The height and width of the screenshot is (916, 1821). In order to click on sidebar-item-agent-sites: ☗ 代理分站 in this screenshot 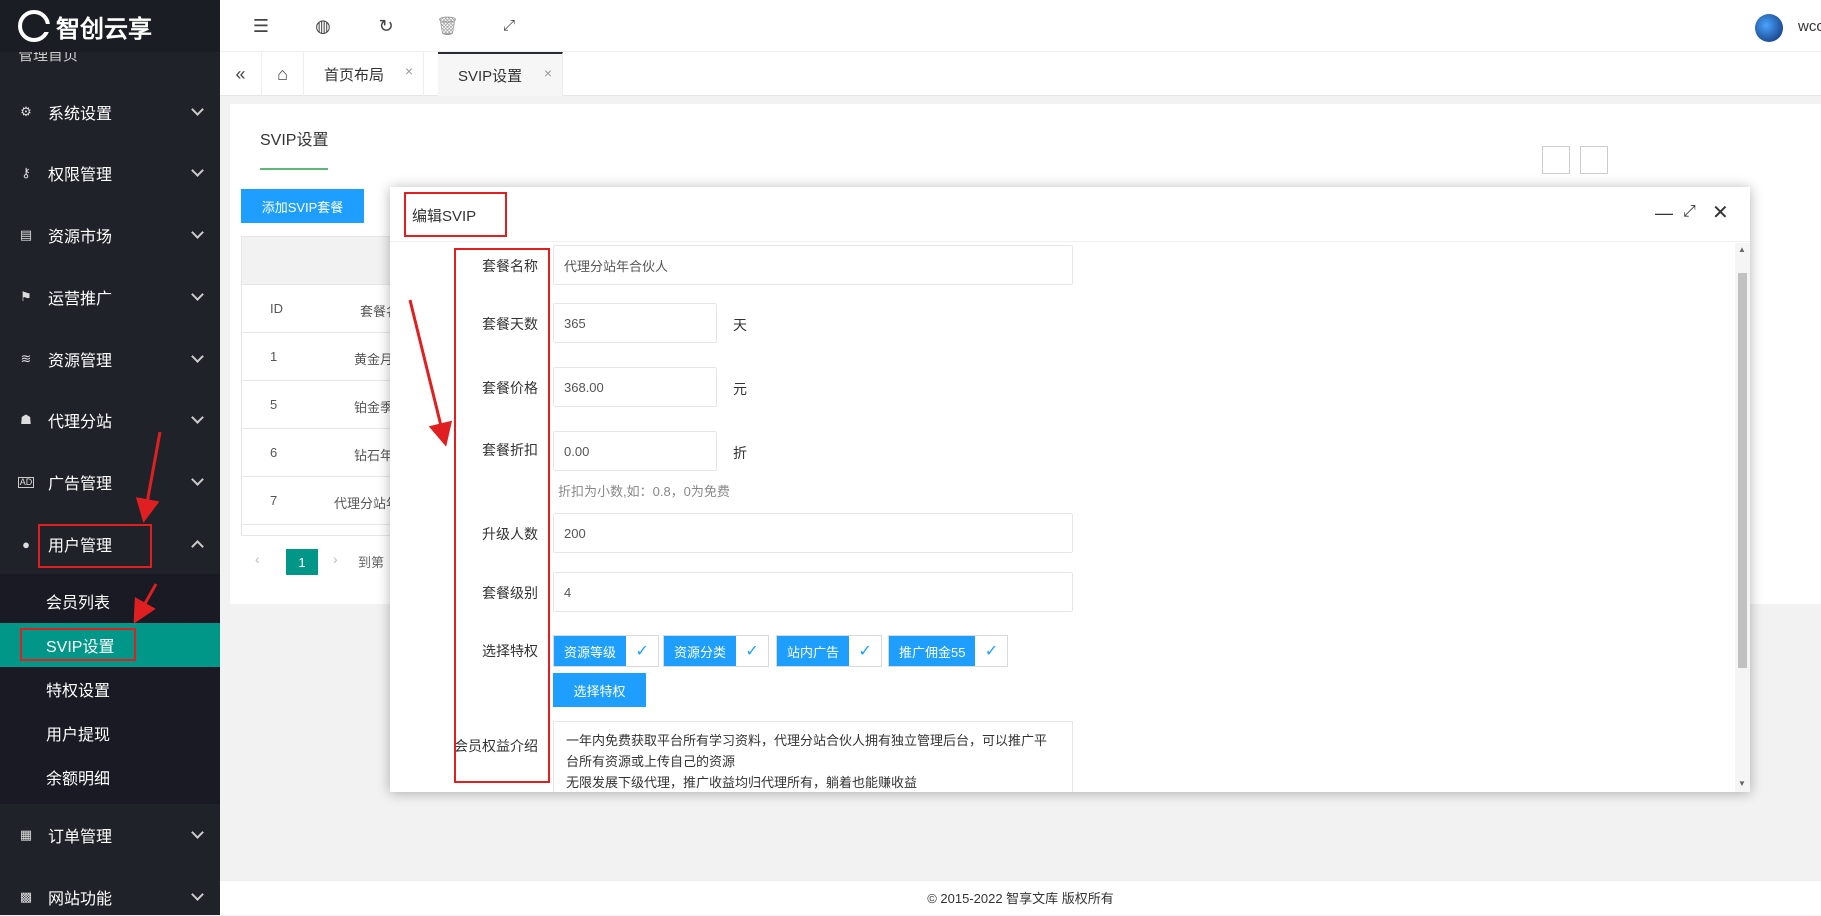, I will do `click(110, 420)`.